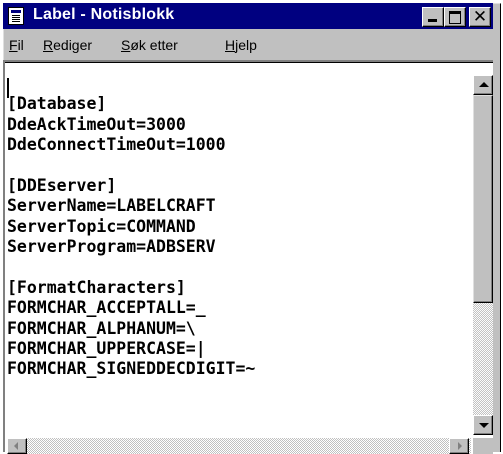  I want to click on vertical-scrollbar, so click(483, 255).